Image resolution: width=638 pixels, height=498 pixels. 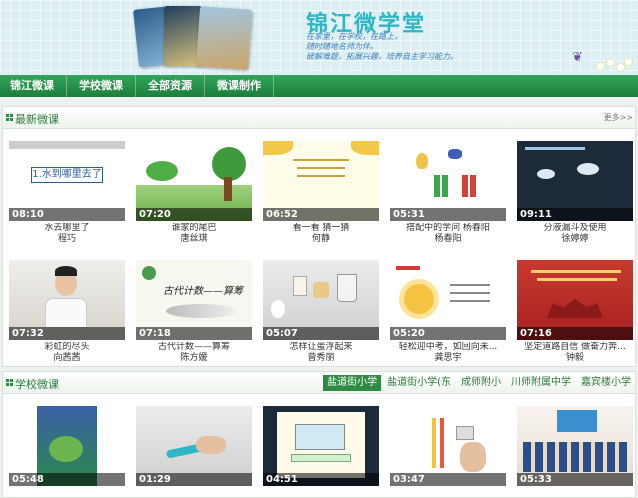 What do you see at coordinates (321, 214) in the screenshot?
I see `duration-badge: 06:52` at bounding box center [321, 214].